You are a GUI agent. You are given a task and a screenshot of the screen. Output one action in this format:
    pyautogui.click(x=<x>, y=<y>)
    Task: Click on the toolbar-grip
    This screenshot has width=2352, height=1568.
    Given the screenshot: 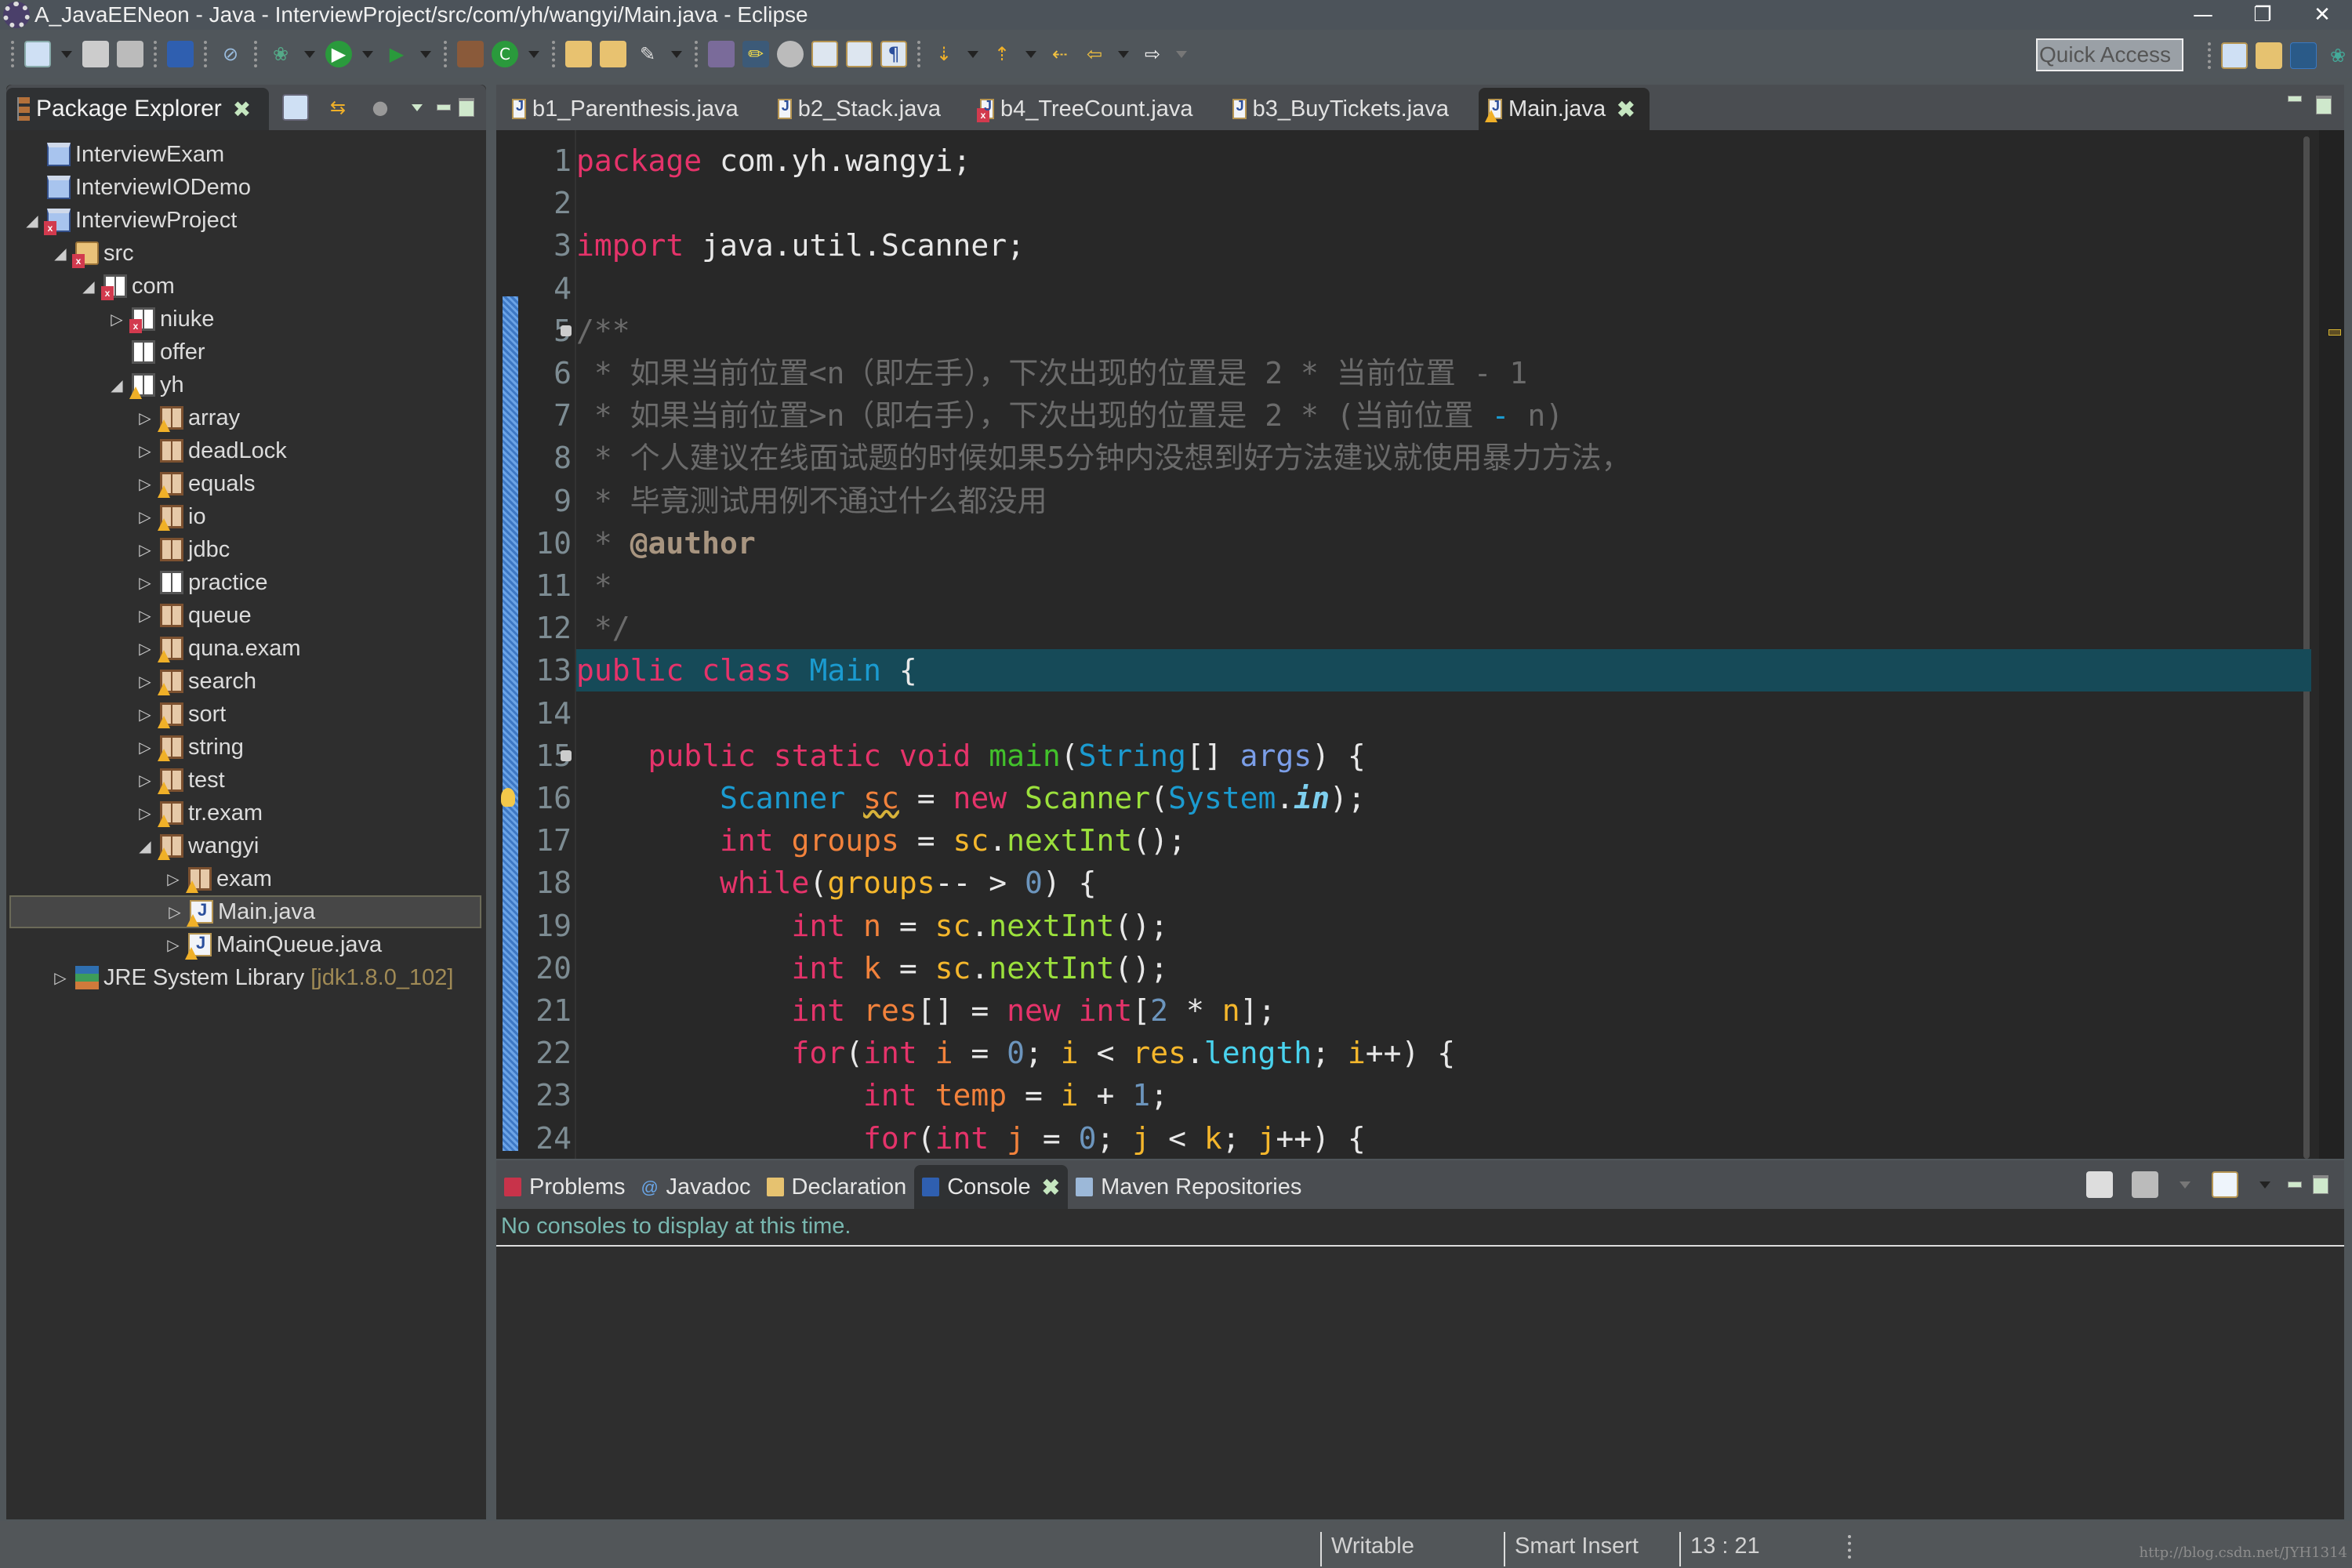 What is the action you would take?
    pyautogui.click(x=2209, y=56)
    